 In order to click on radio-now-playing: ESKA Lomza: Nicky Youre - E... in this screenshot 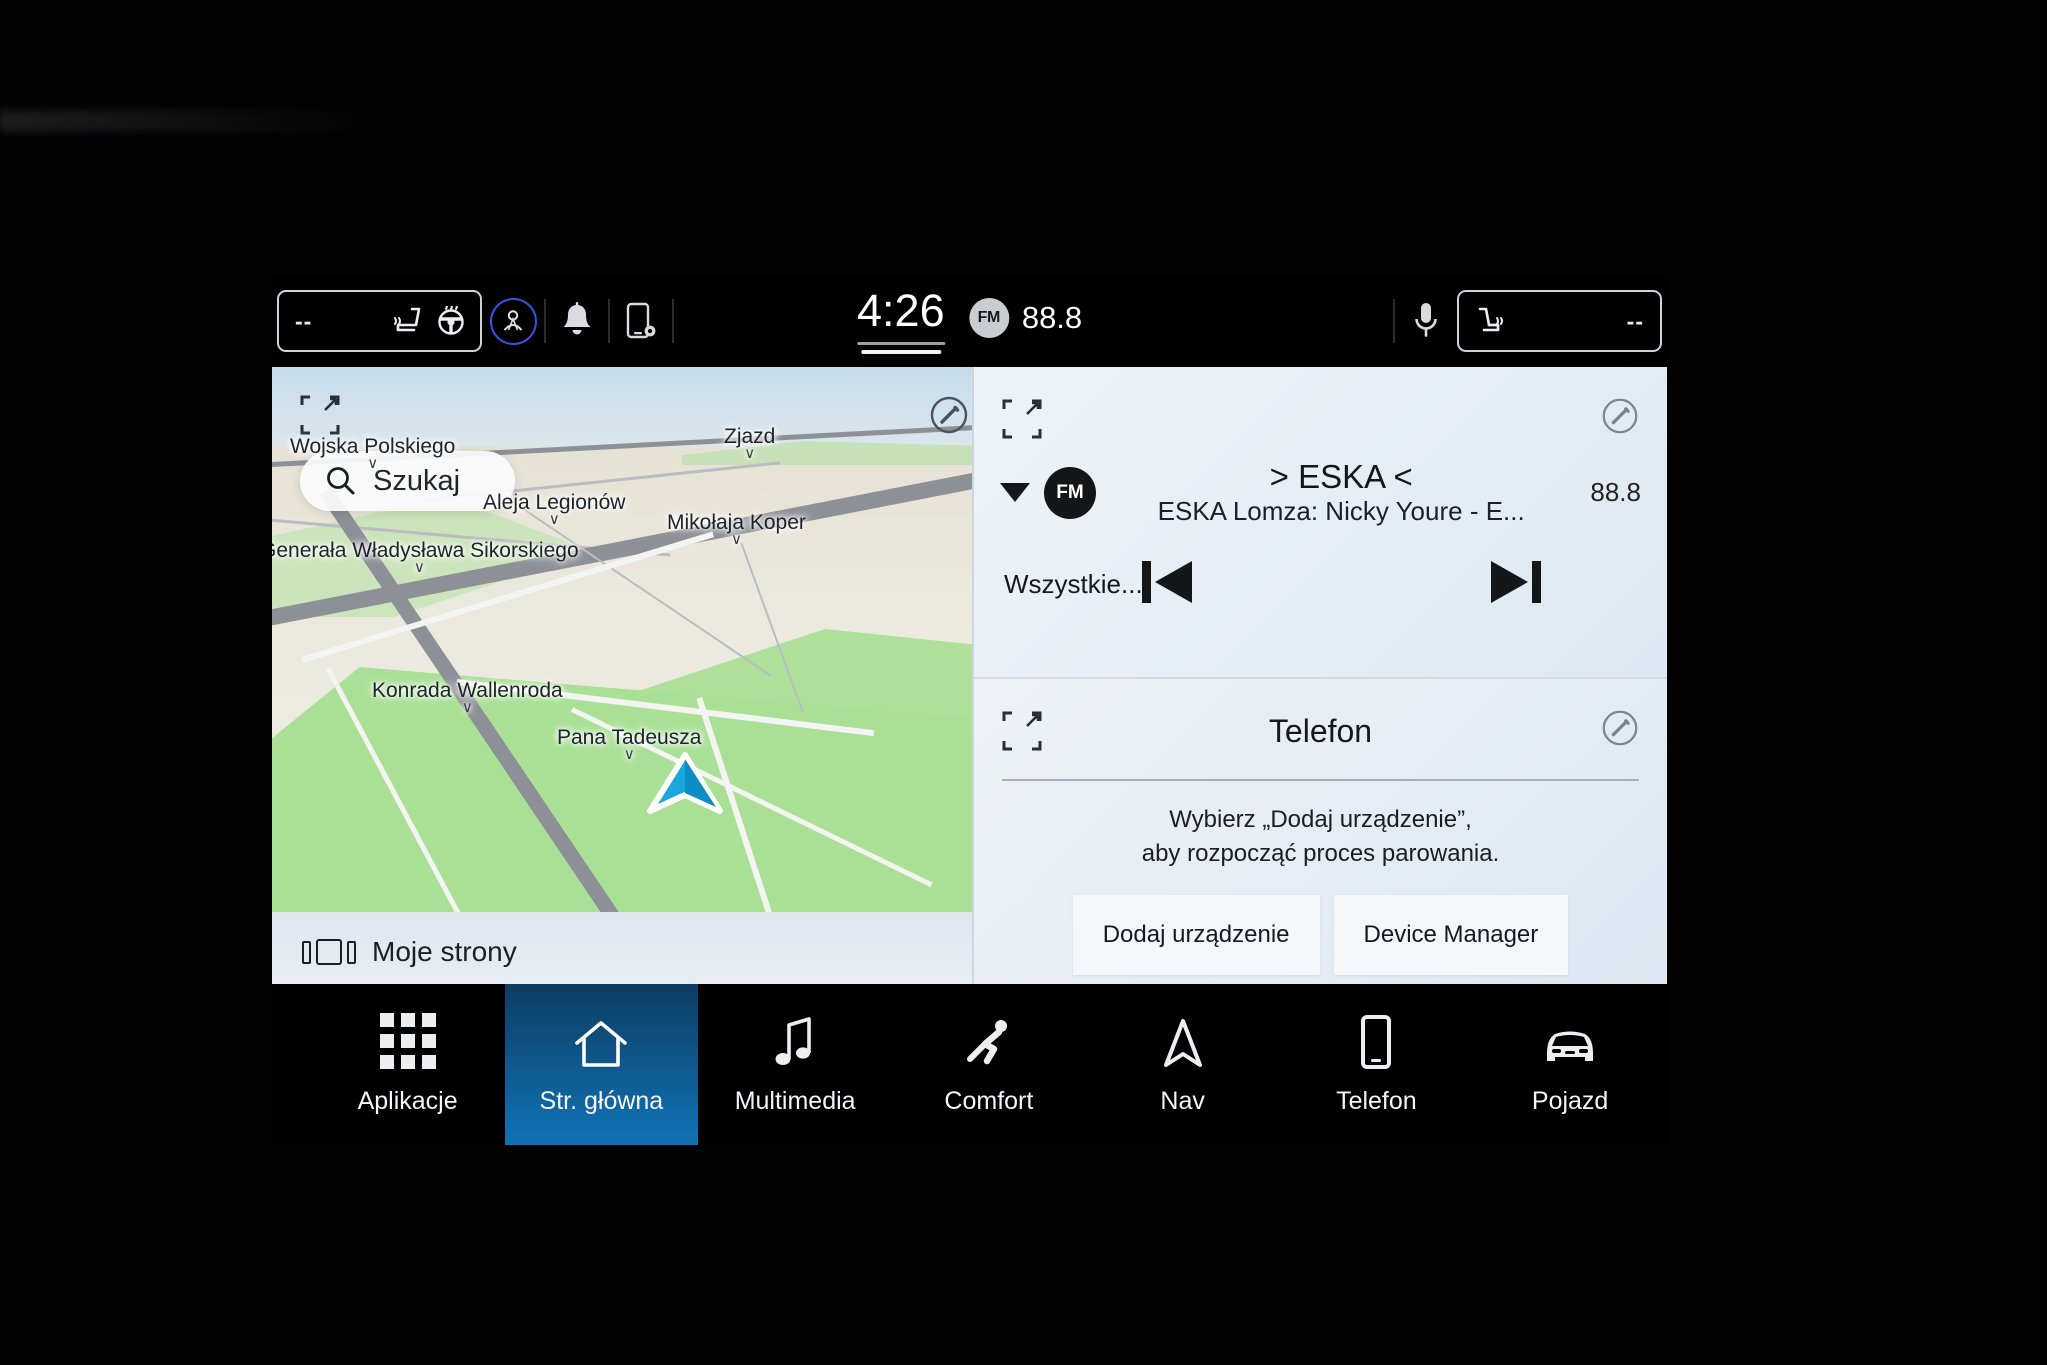, I will do `click(1341, 510)`.